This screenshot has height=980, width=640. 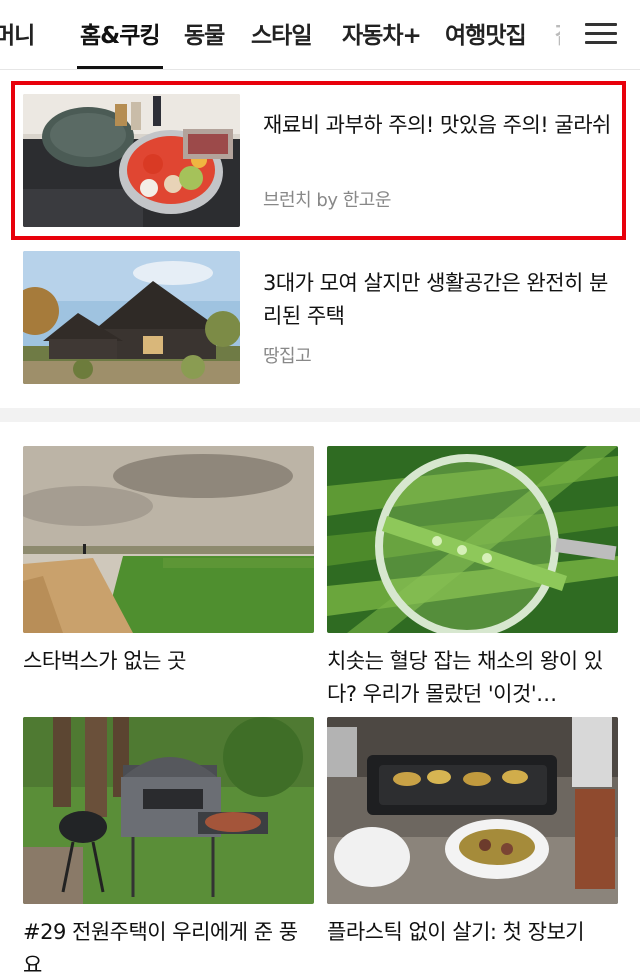 What do you see at coordinates (486, 33) in the screenshot?
I see `tab-travel-food: 여행맛집` at bounding box center [486, 33].